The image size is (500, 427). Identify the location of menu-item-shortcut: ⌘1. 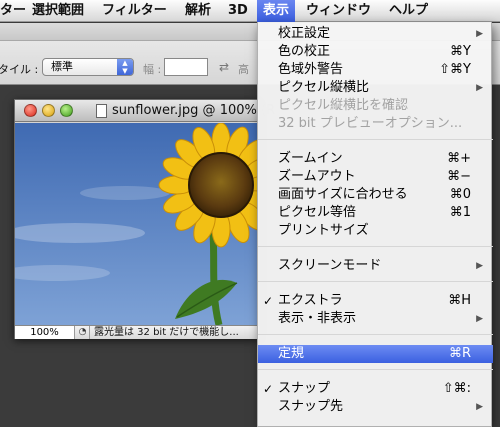
(460, 212).